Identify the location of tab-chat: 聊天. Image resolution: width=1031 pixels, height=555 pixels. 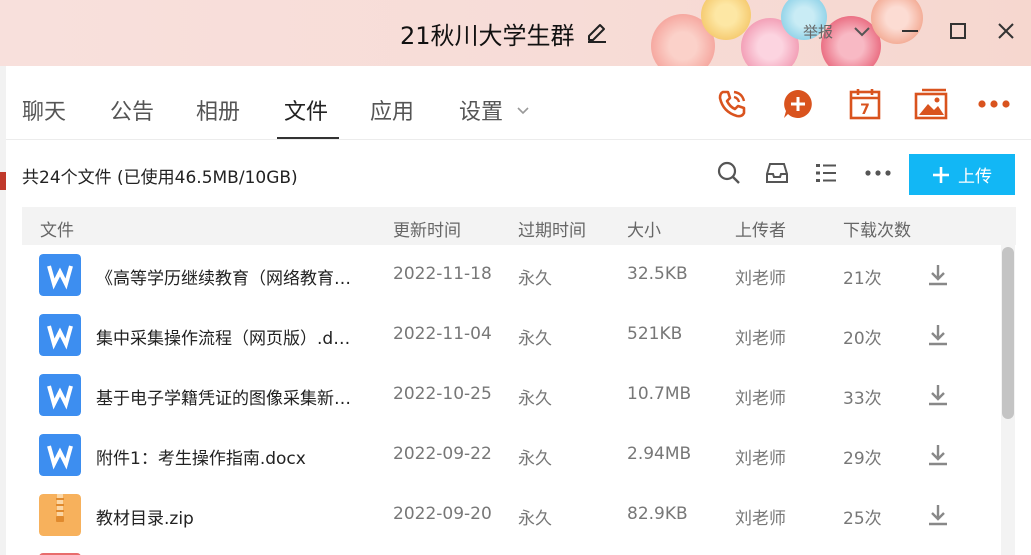
(44, 110).